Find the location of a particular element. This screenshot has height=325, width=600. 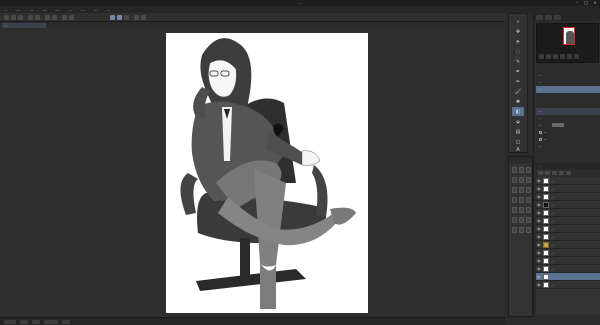

zoom-out-icon is located at coordinates (541, 56).